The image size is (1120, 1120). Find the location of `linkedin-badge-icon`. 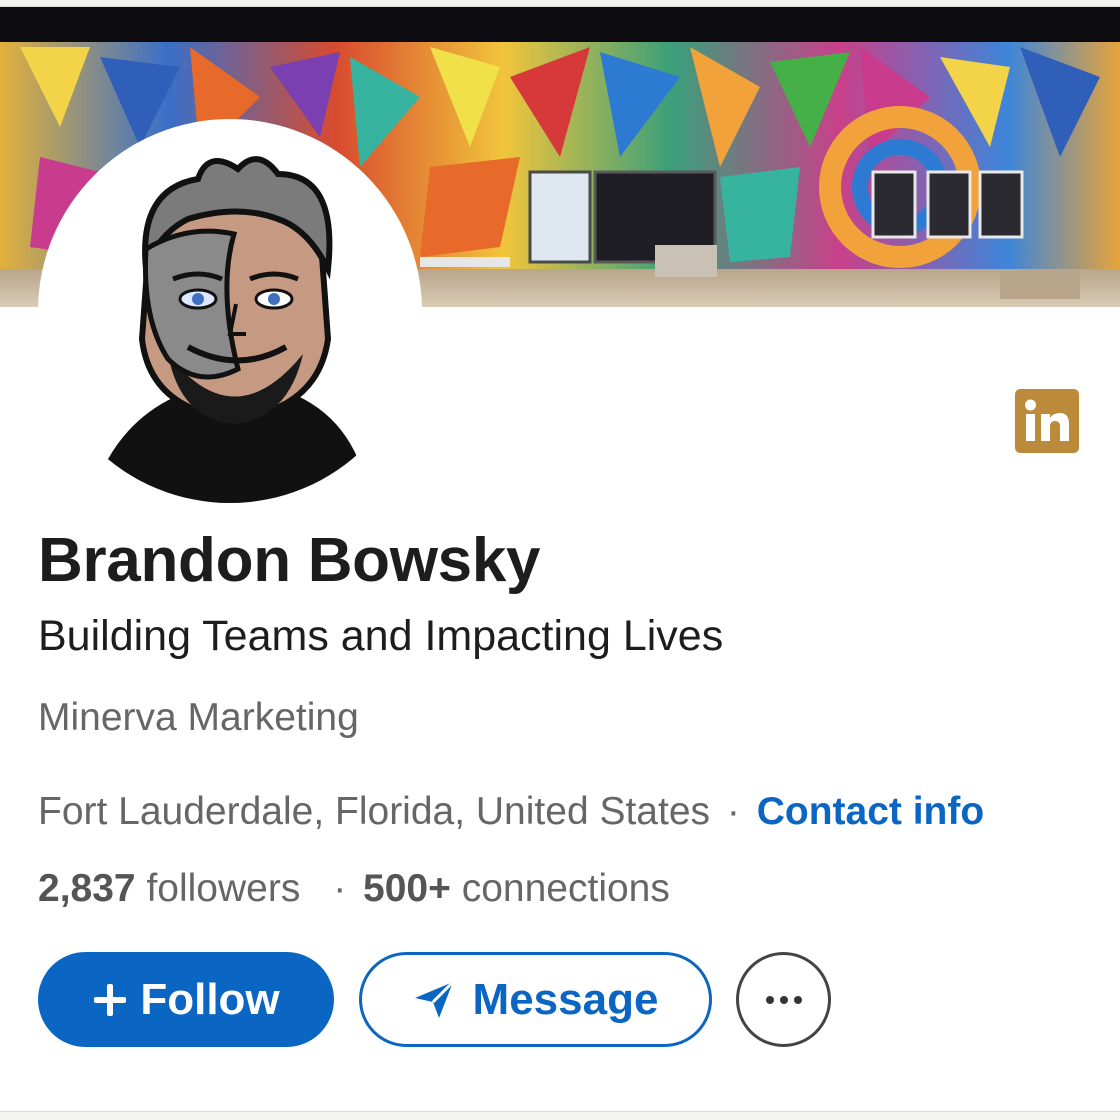

linkedin-badge-icon is located at coordinates (1047, 421).